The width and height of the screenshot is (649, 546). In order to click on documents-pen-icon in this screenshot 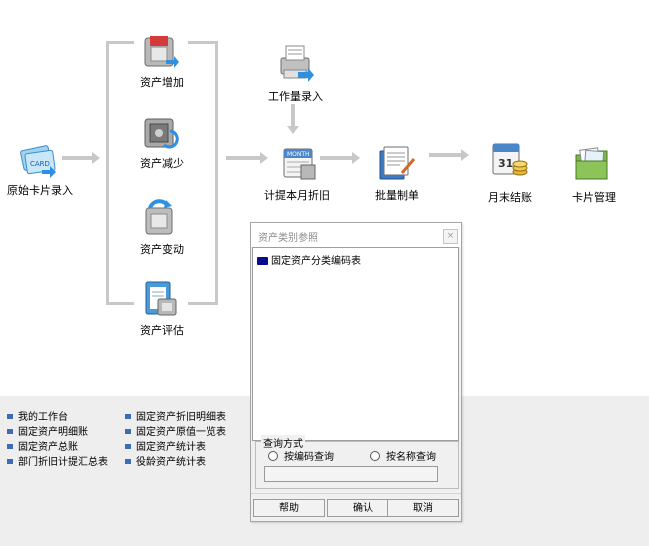, I will do `click(397, 163)`.